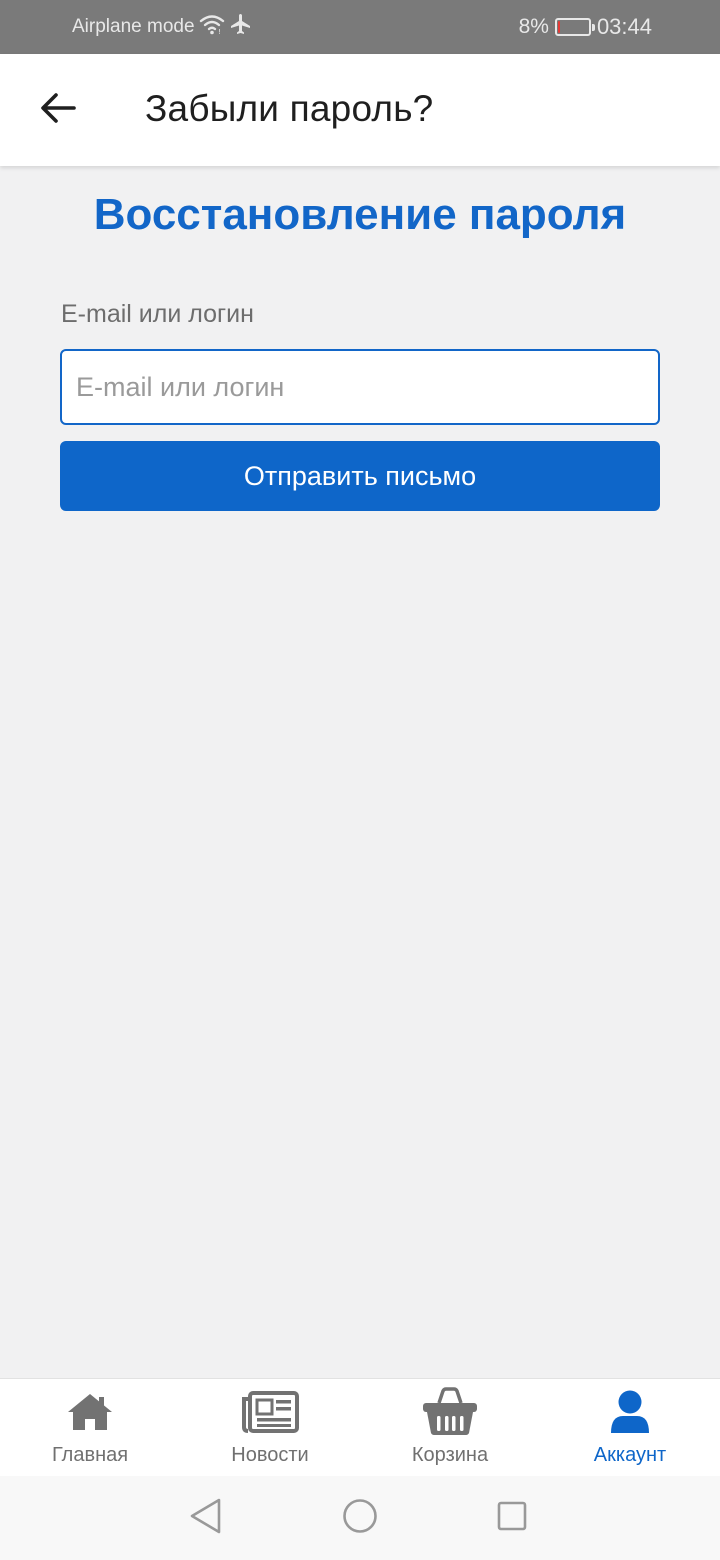  What do you see at coordinates (289, 108) in the screenshot?
I see `page-title: Забыли пароль?` at bounding box center [289, 108].